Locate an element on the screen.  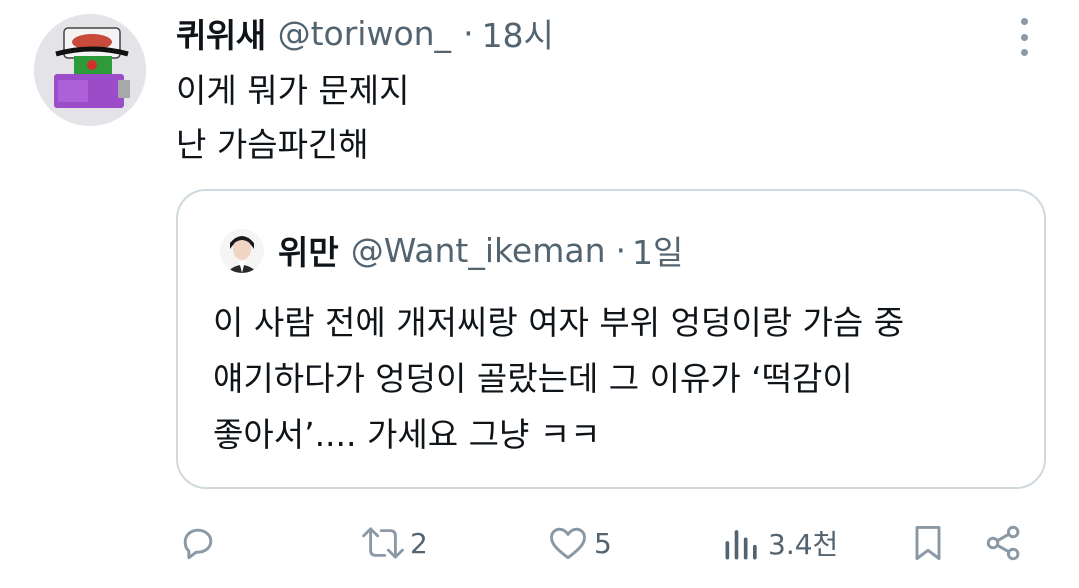
author-avatar is located at coordinates (90, 70).